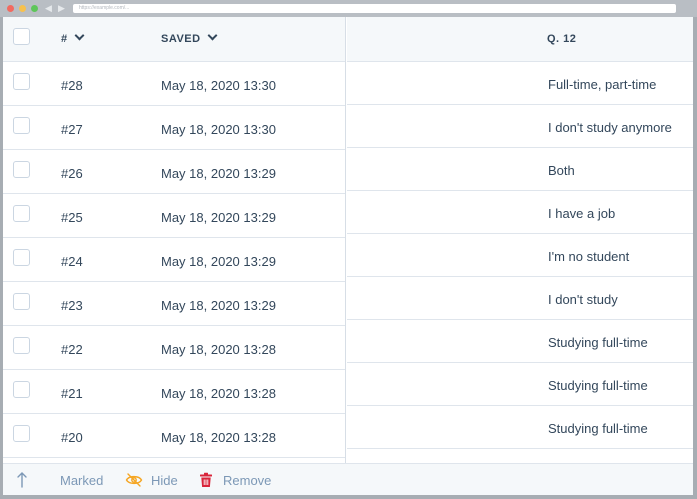  I want to click on remove-label: Remove, so click(247, 480).